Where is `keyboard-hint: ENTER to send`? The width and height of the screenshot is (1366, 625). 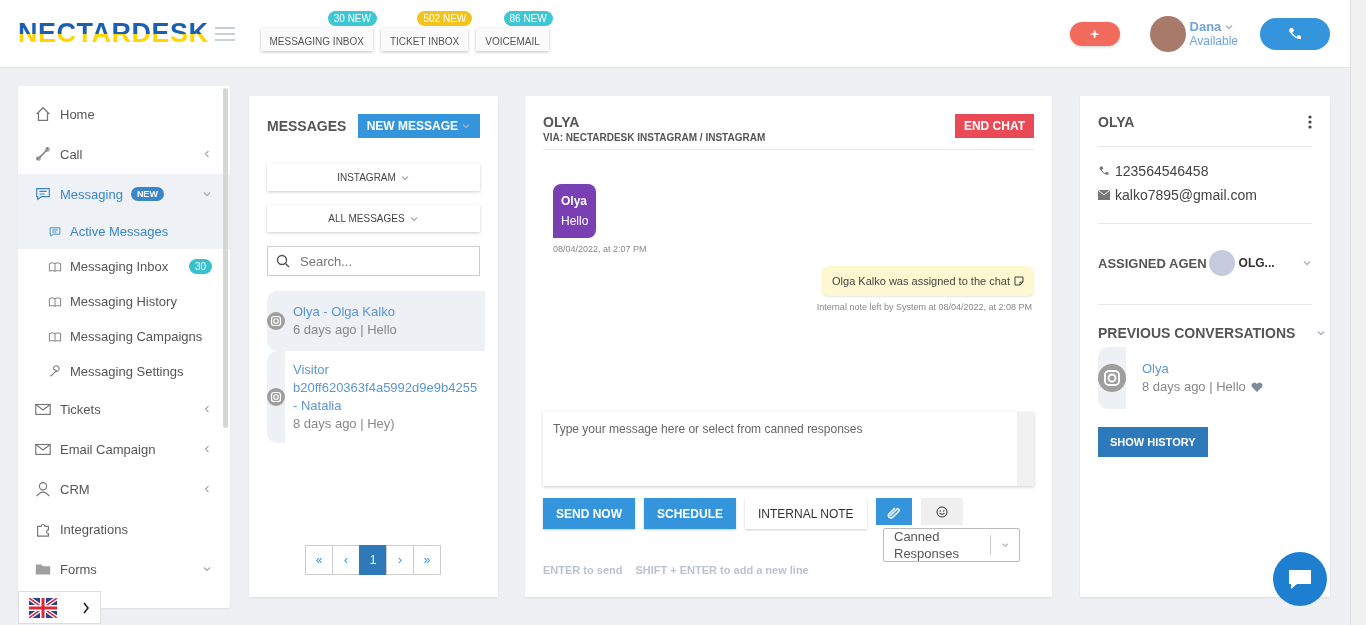 keyboard-hint: ENTER to send is located at coordinates (583, 570).